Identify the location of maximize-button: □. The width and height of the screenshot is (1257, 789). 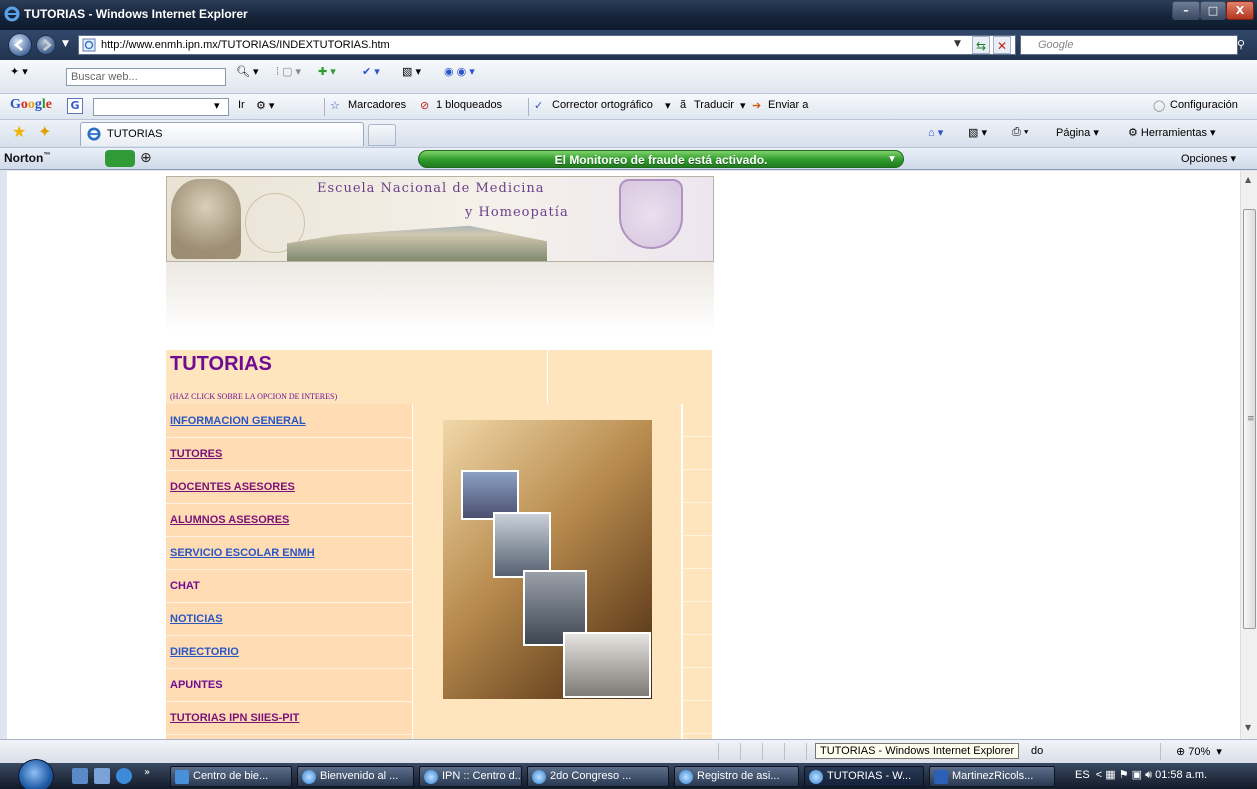
(1213, 10).